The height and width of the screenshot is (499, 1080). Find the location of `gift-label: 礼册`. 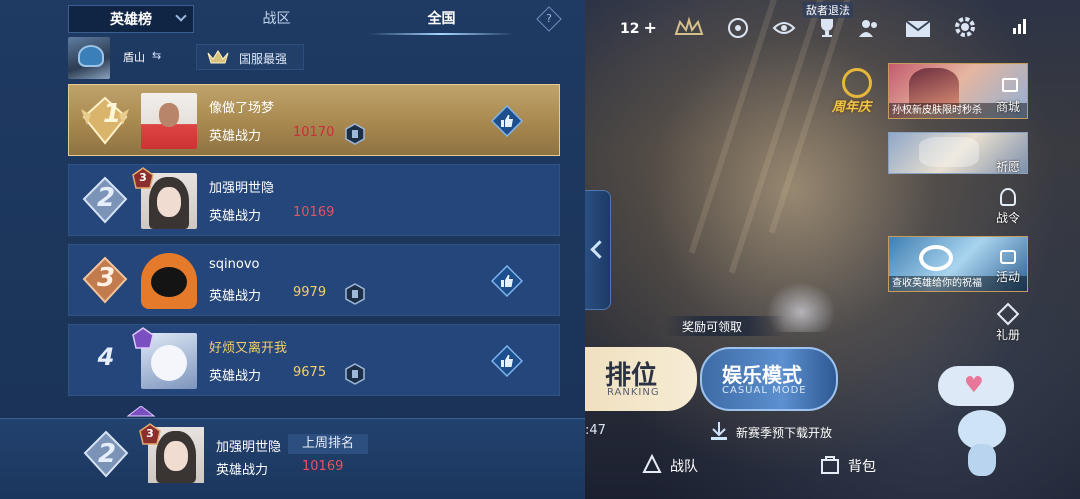

gift-label: 礼册 is located at coordinates (1008, 335).